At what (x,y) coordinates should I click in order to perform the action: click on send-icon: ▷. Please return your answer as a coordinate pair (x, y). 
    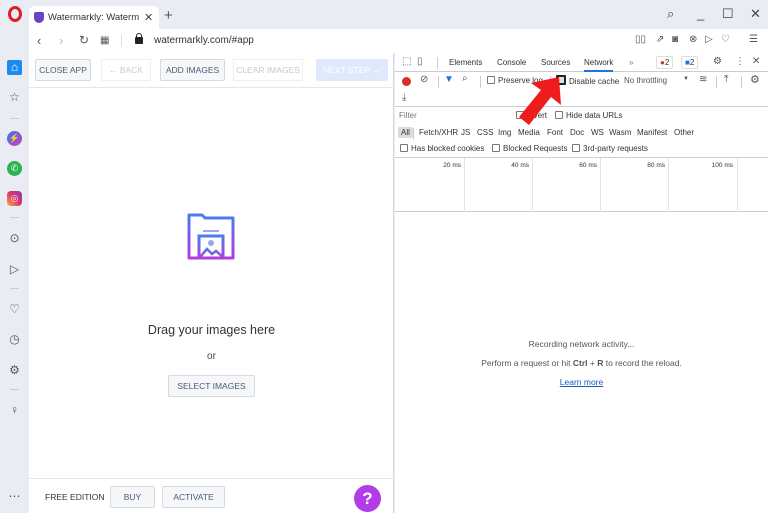
    Looking at the image, I should click on (709, 39).